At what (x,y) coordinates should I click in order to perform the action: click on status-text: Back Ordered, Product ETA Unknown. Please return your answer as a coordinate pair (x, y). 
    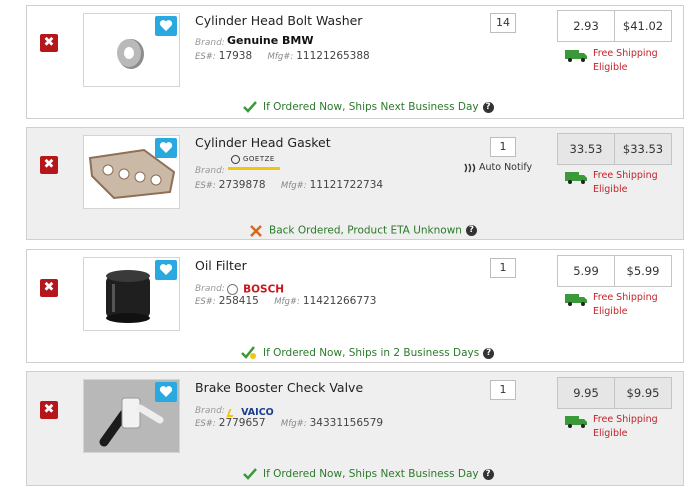
    Looking at the image, I should click on (365, 230).